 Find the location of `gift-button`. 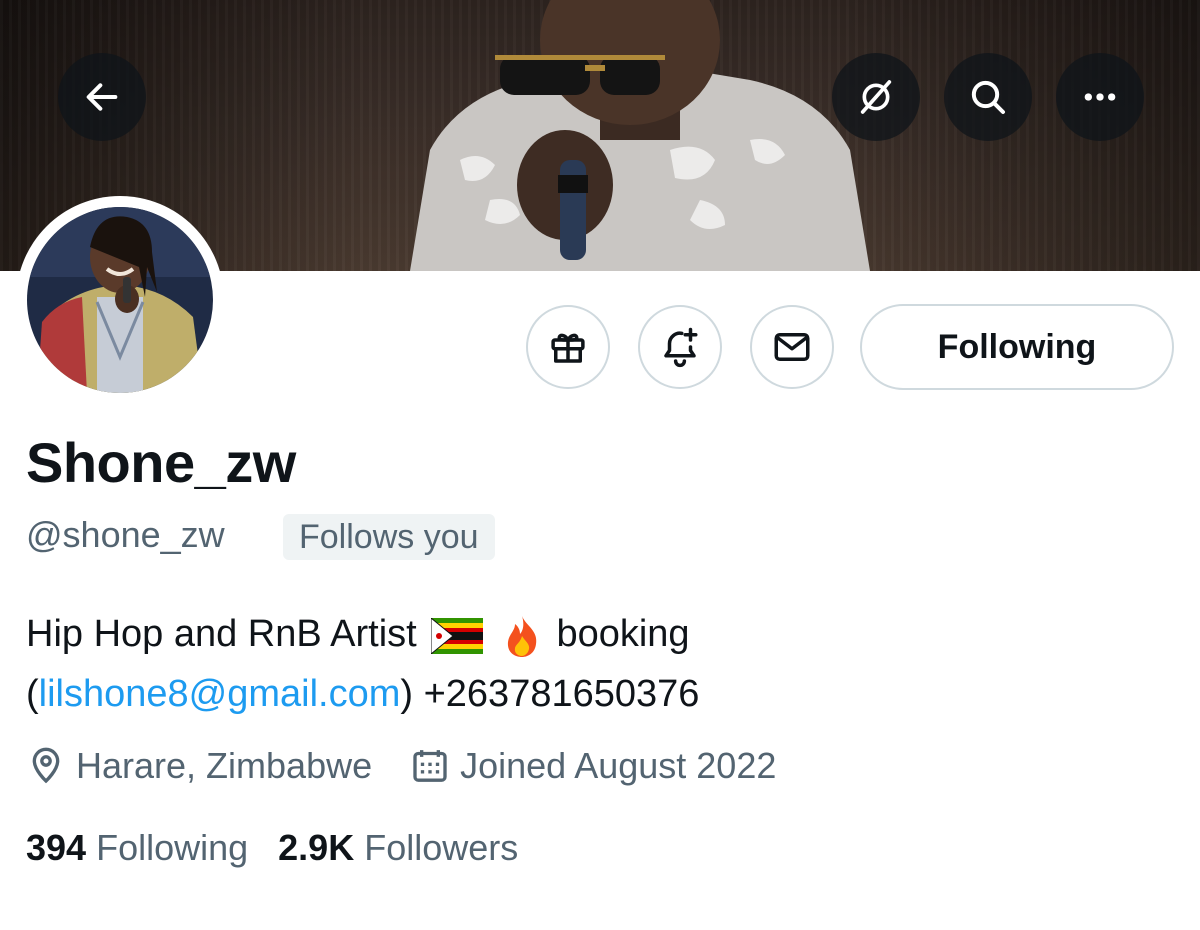

gift-button is located at coordinates (568, 347).